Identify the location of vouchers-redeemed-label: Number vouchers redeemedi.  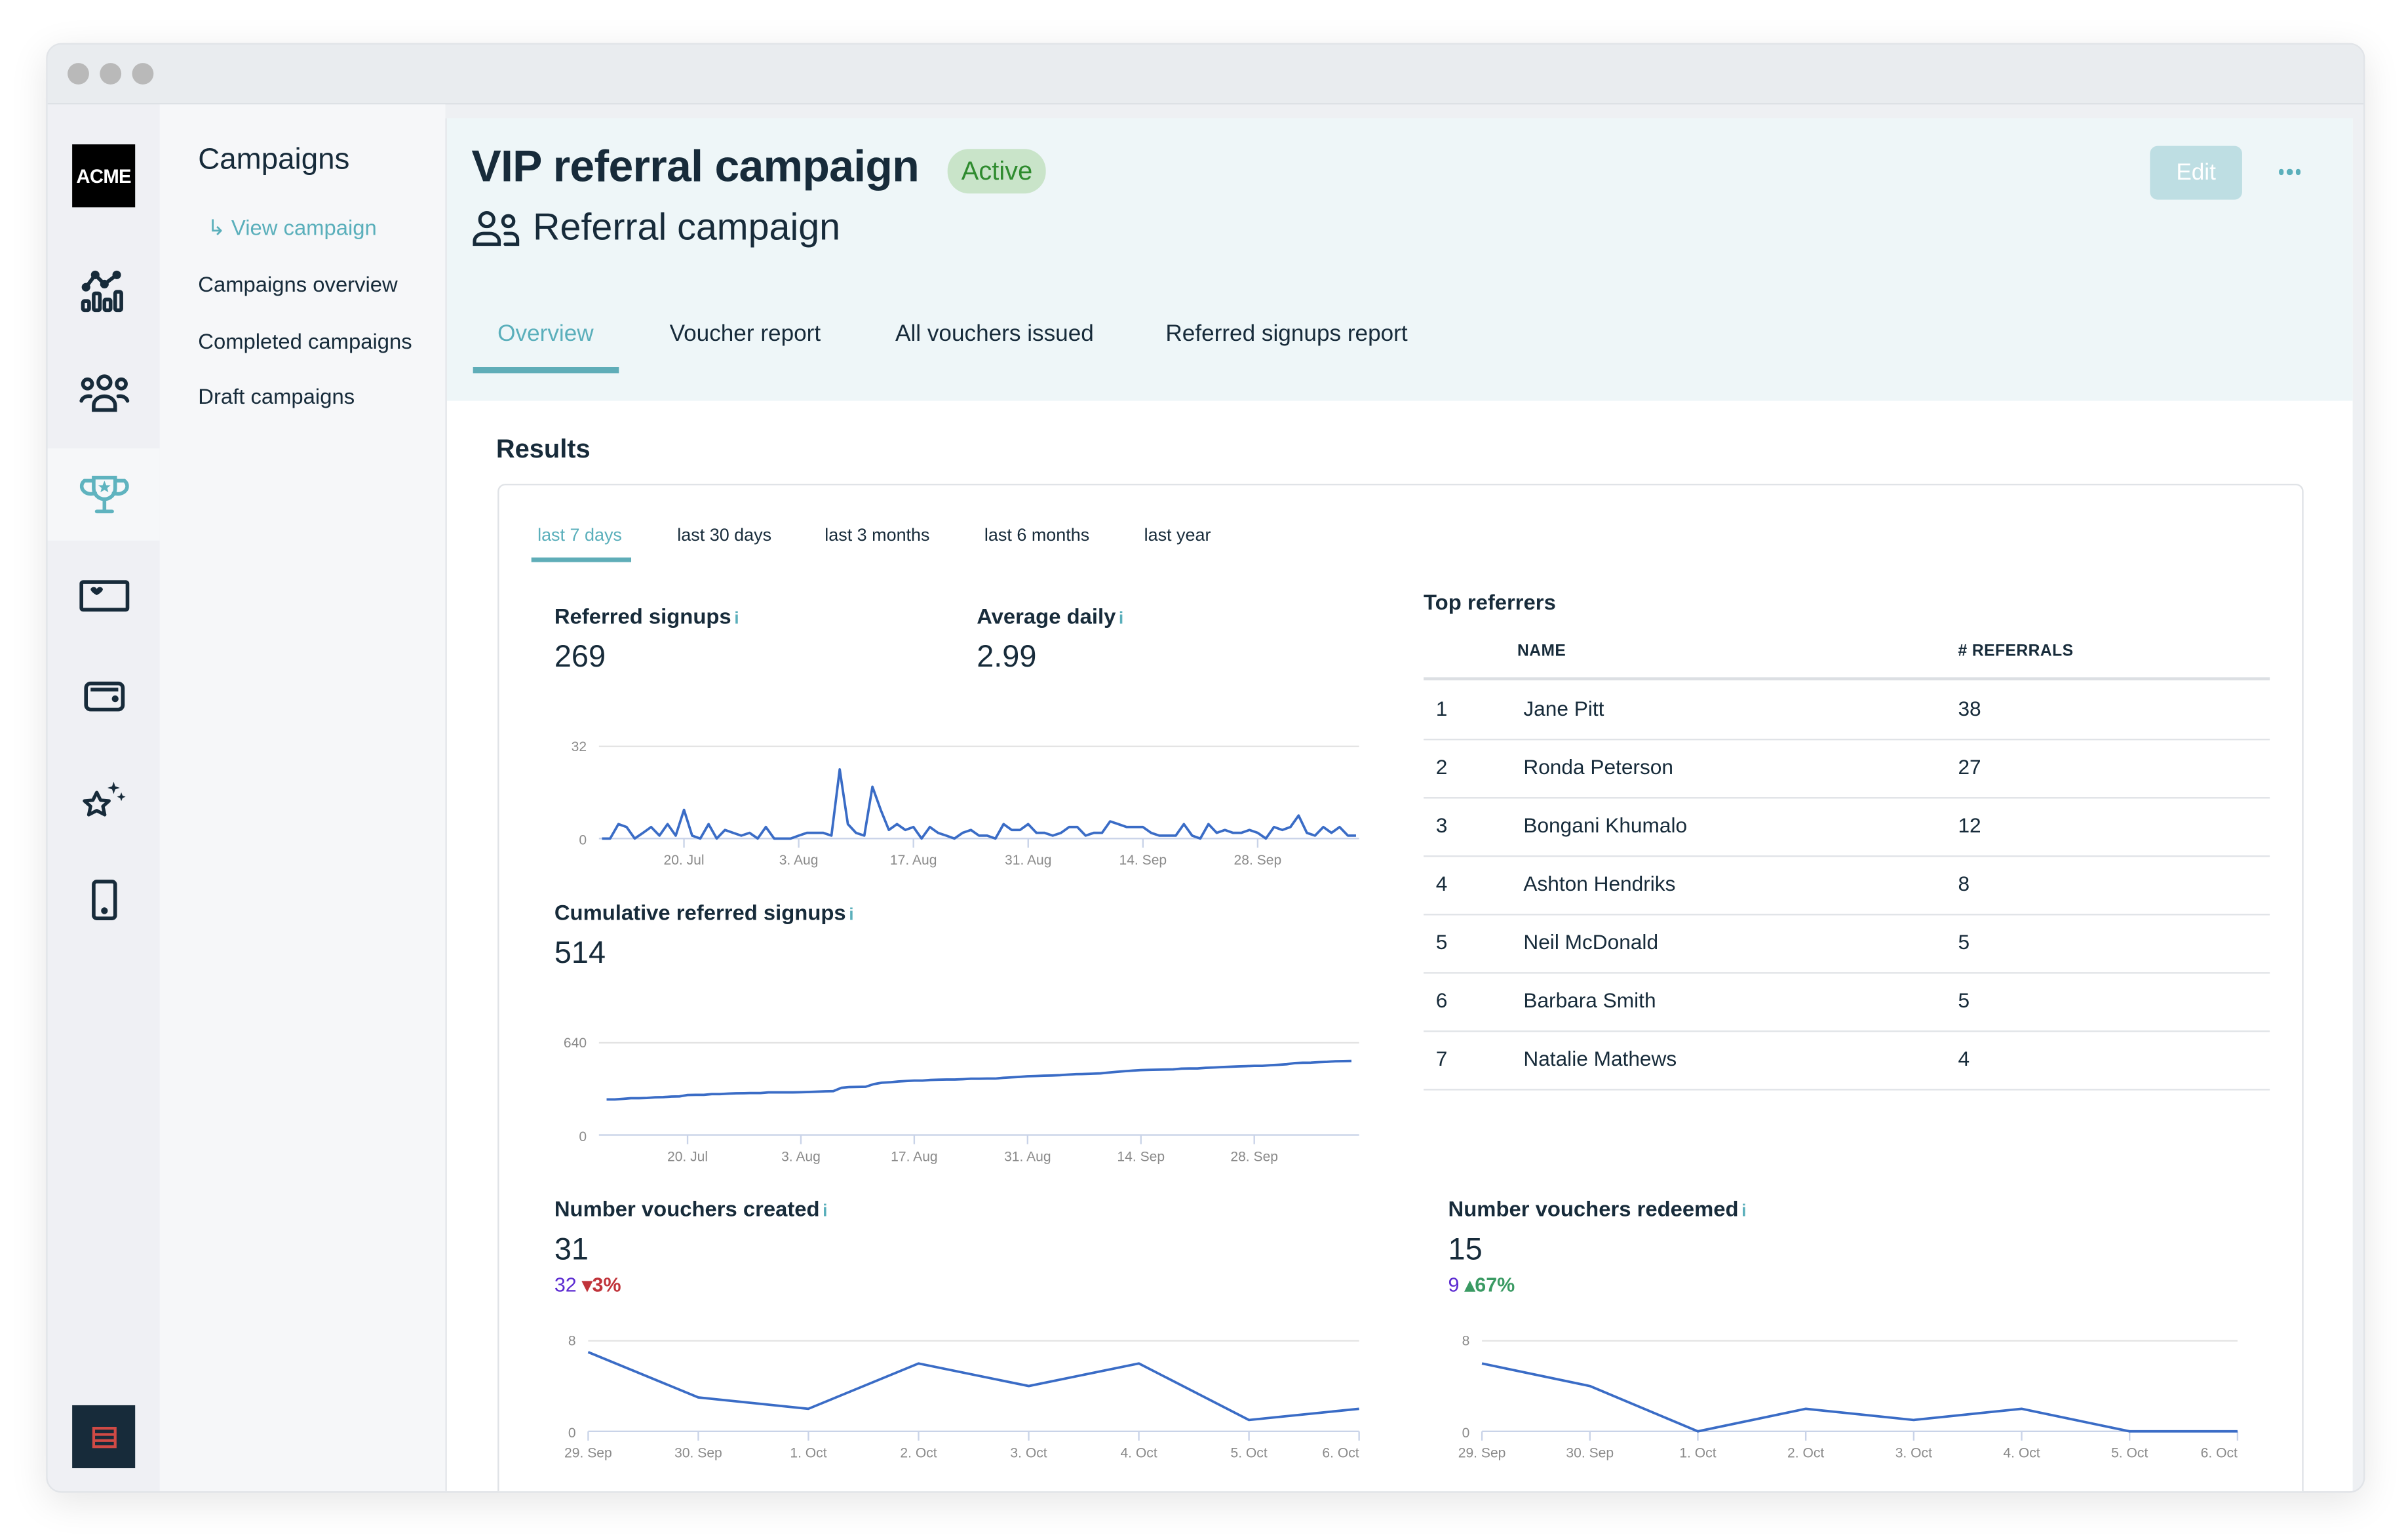
(1597, 1208).